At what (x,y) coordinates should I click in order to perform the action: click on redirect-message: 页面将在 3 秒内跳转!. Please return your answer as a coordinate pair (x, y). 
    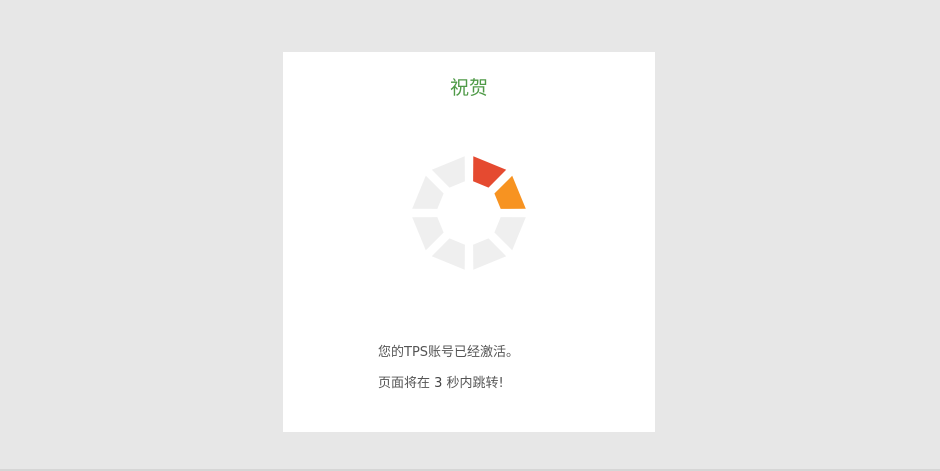
    Looking at the image, I should click on (441, 384).